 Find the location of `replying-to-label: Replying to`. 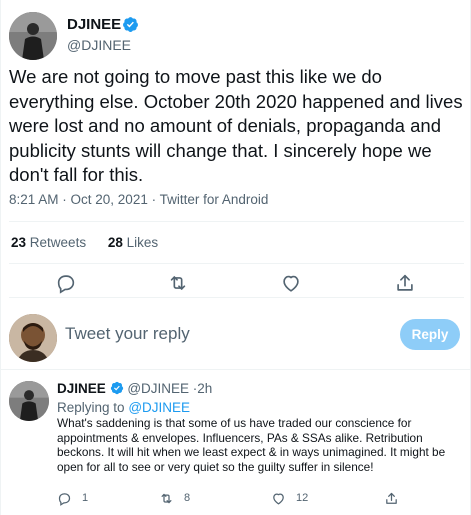

replying-to-label: Replying to is located at coordinates (91, 407).